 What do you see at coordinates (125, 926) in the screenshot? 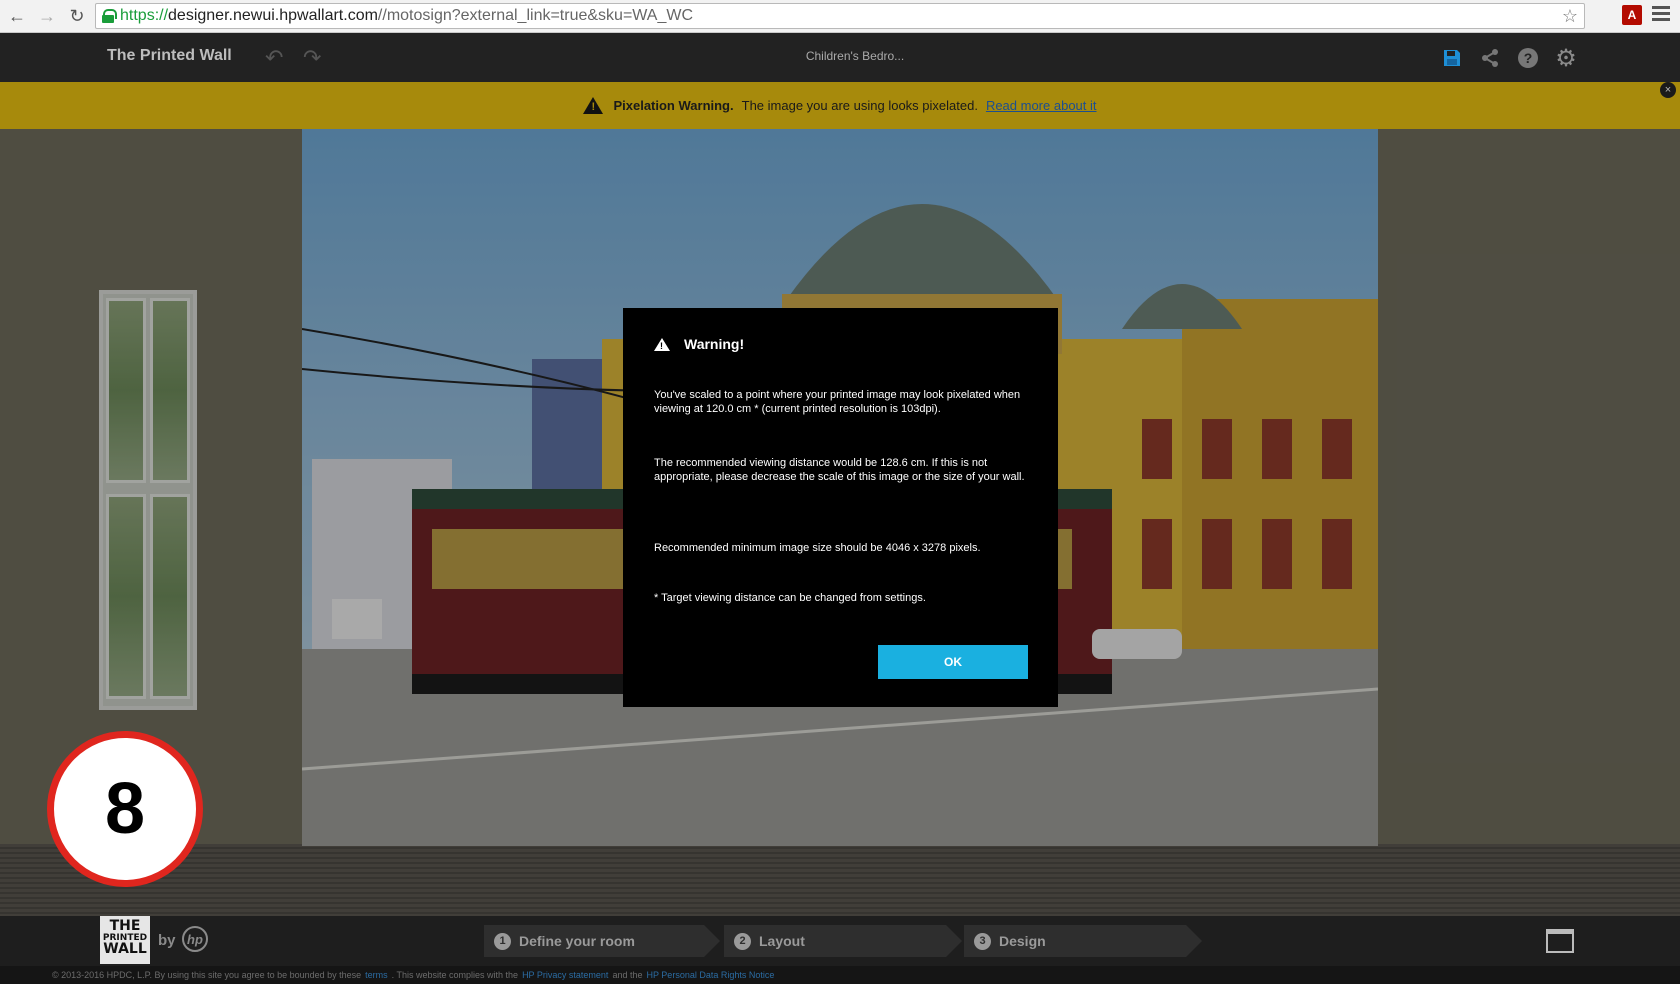
I see `logo-line-1: THE` at bounding box center [125, 926].